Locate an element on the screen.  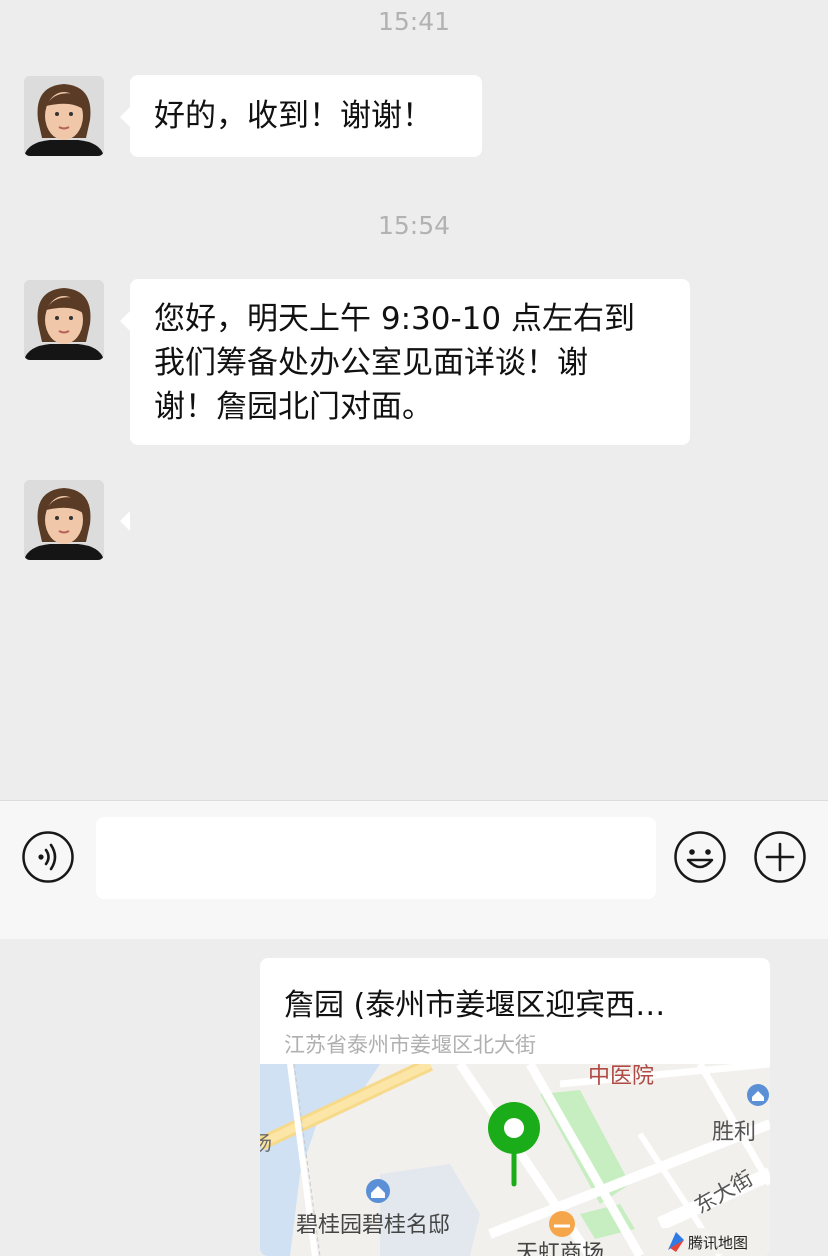
location-address: 江苏省泰州市姜堰区北大街 is located at coordinates (410, 1045).